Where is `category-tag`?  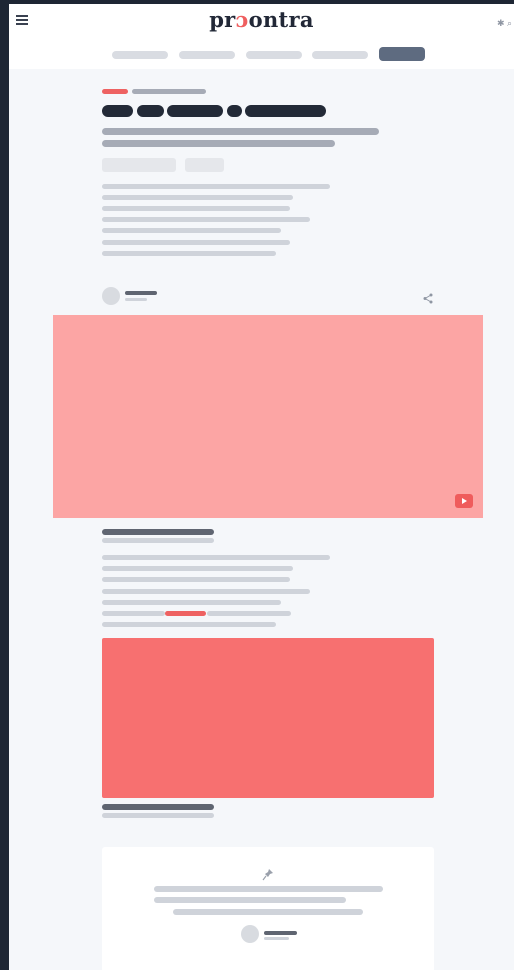 category-tag is located at coordinates (115, 91).